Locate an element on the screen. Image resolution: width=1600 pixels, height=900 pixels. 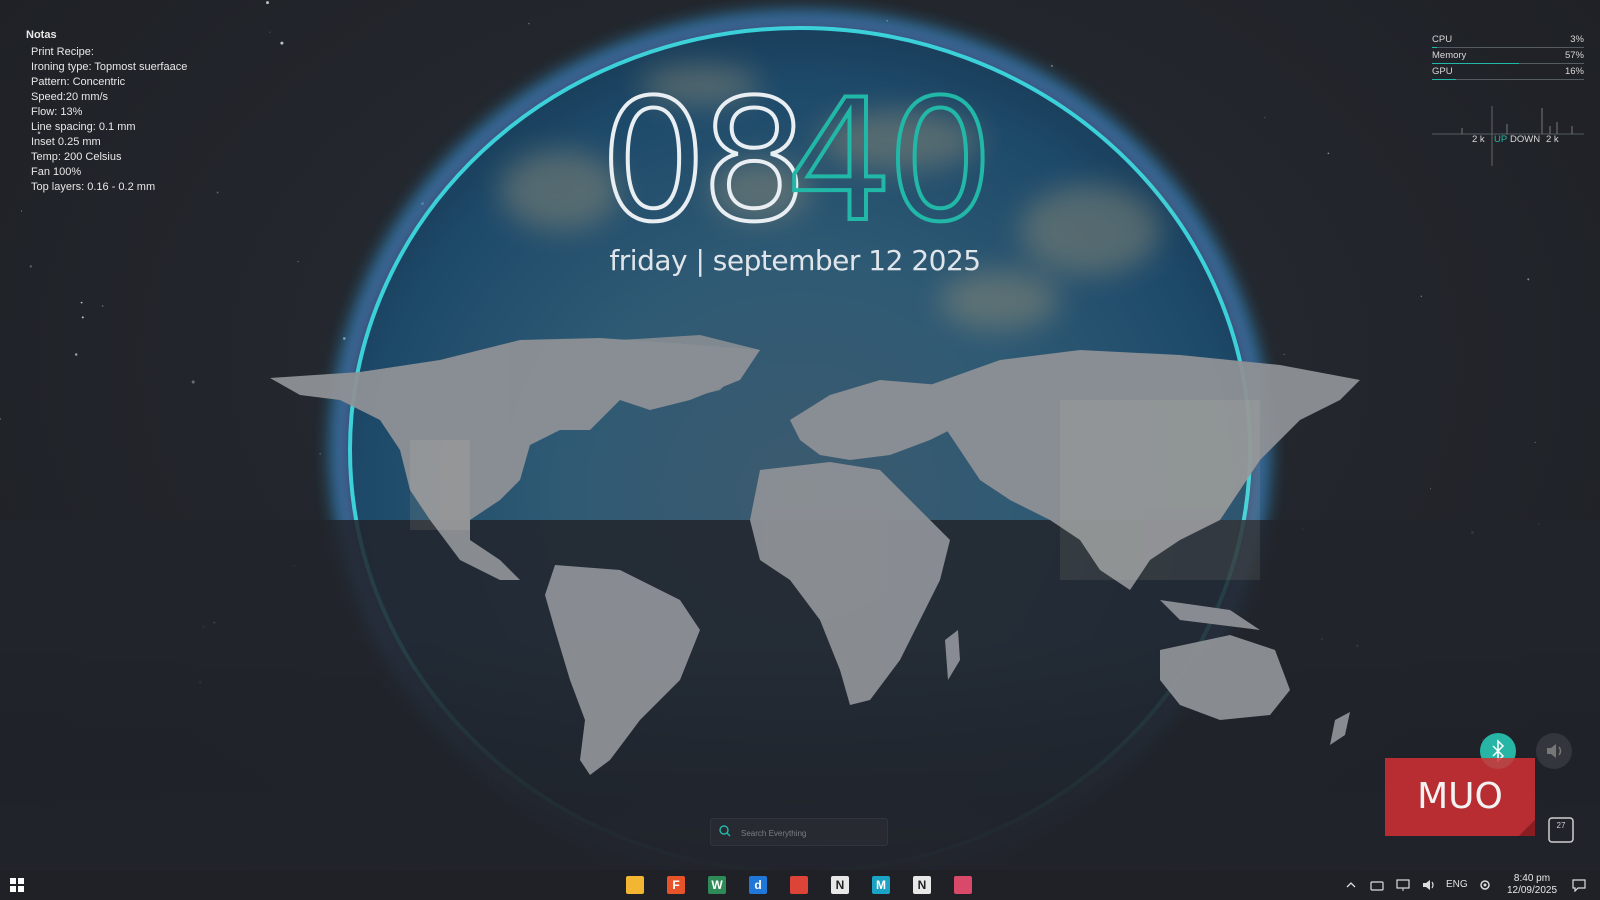
app-d-icon: d is located at coordinates (758, 885).